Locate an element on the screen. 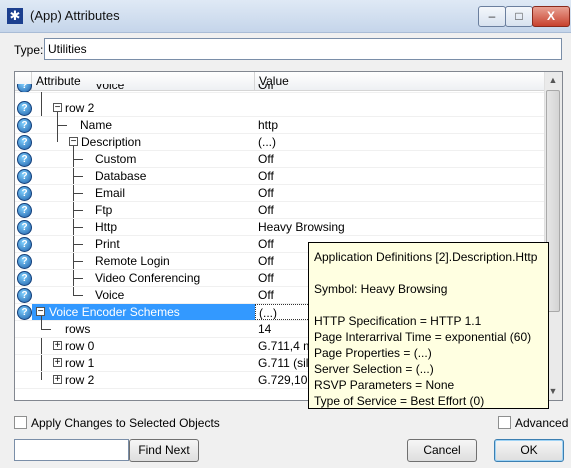  attribute-name: rows is located at coordinates (78, 329).